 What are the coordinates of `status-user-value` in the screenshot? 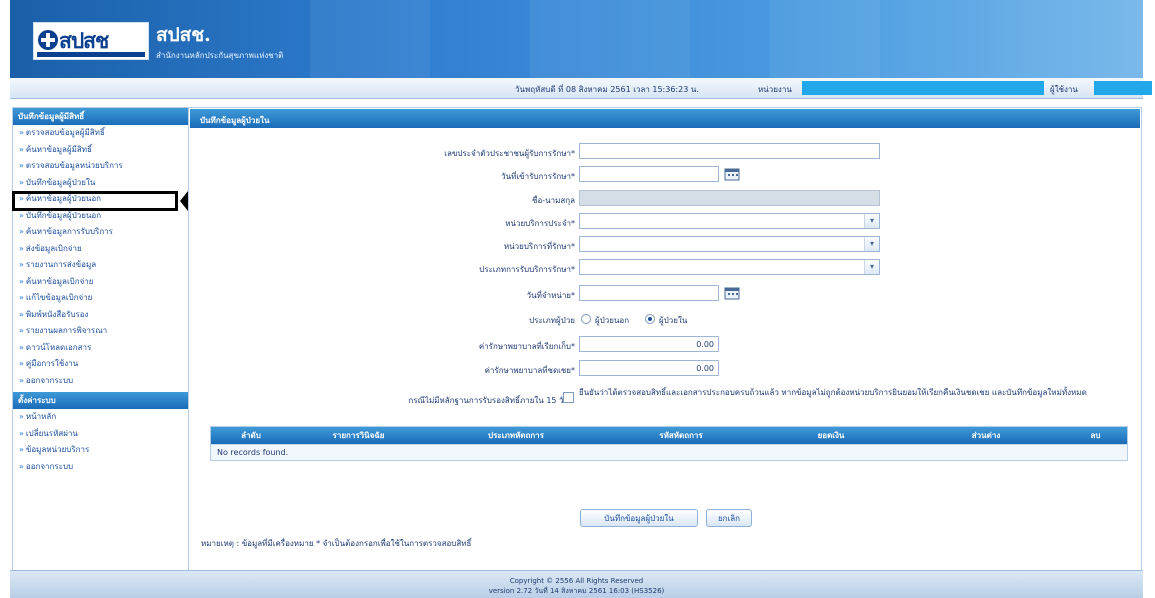 It's located at (1123, 88).